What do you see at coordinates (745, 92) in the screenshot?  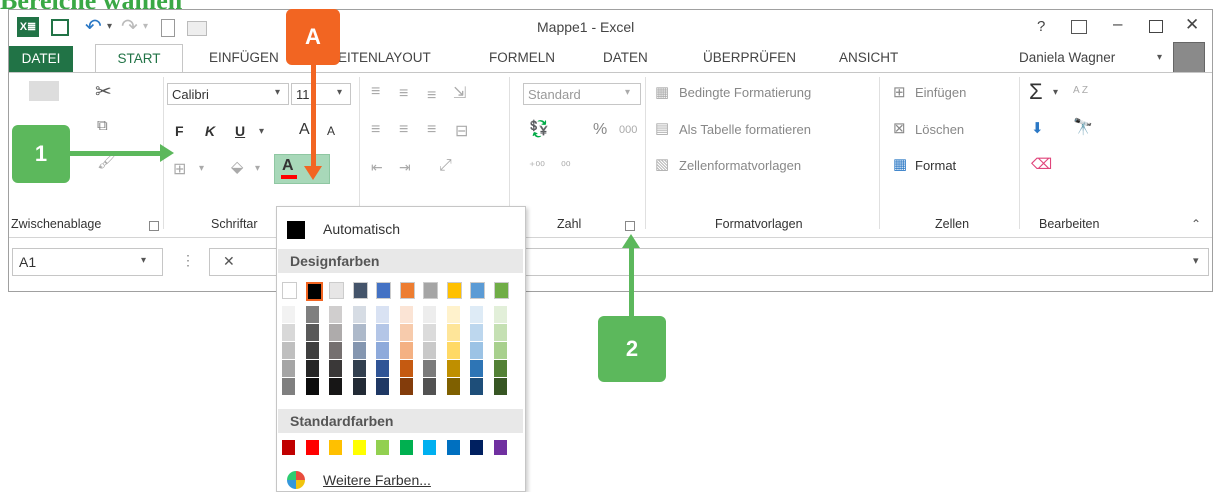 I see `conditional-format-button: Bedingte Formatierung` at bounding box center [745, 92].